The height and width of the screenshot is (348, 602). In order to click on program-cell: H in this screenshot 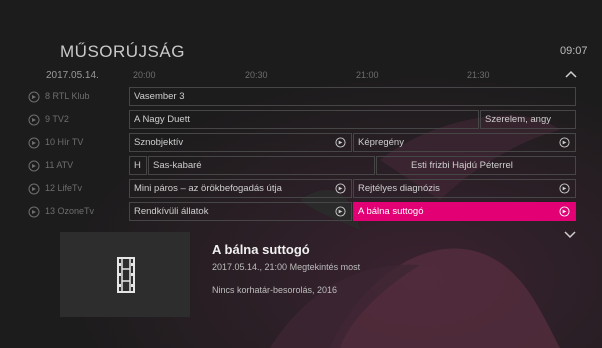, I will do `click(138, 165)`.